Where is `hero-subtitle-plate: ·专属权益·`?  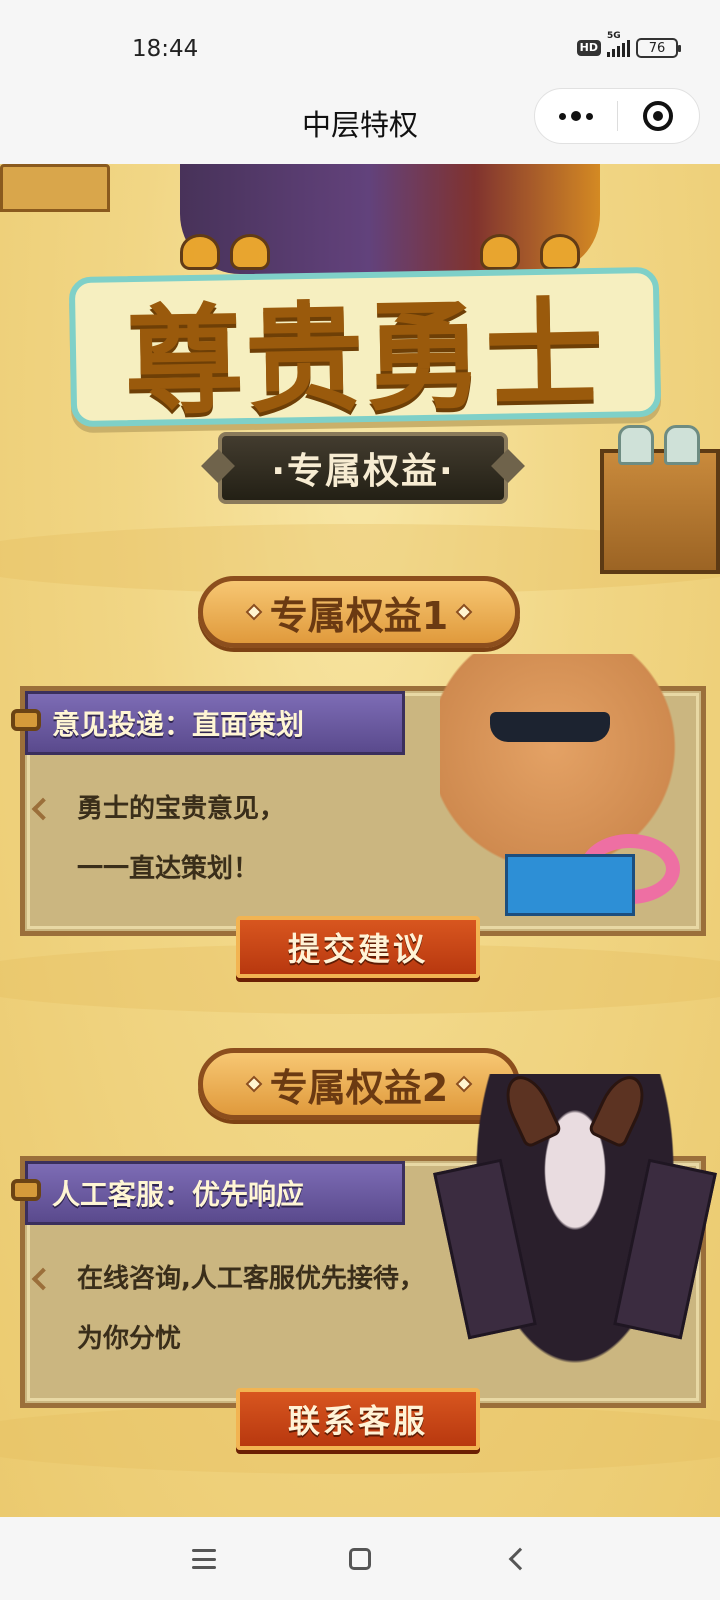 hero-subtitle-plate: ·专属权益· is located at coordinates (363, 468).